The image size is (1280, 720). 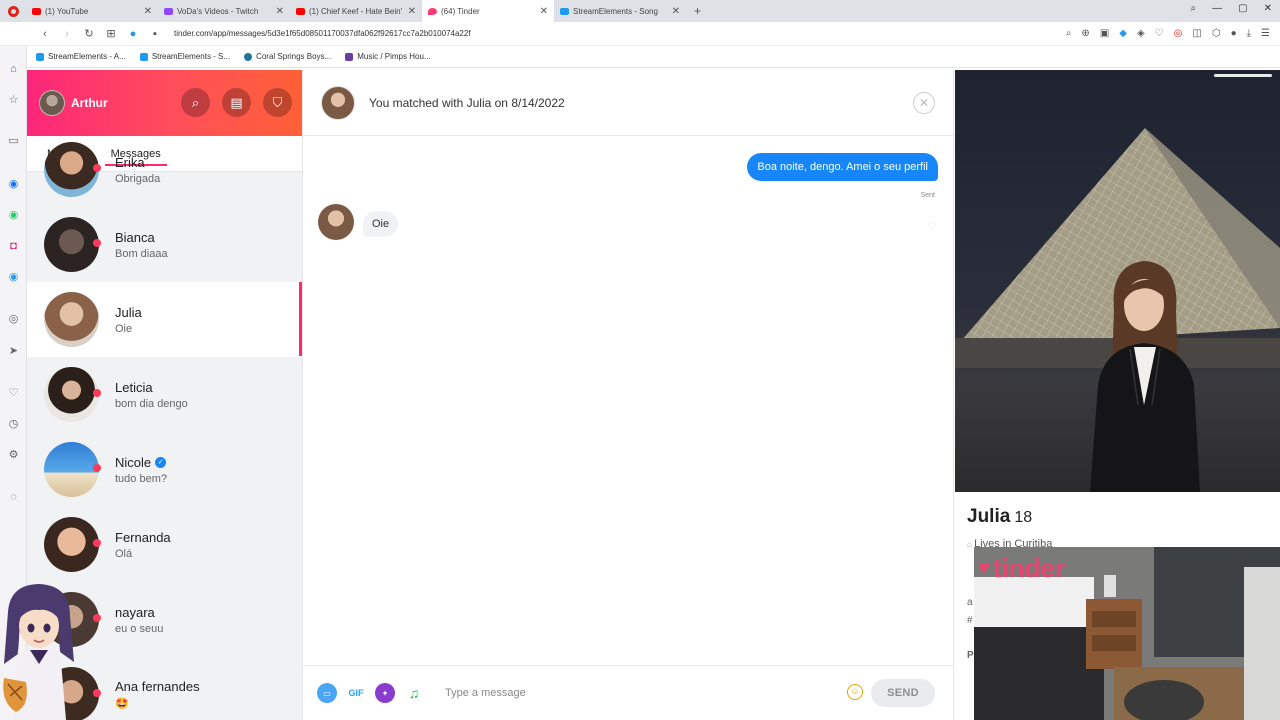 What do you see at coordinates (277, 102) in the screenshot?
I see `safety-button: ⛉` at bounding box center [277, 102].